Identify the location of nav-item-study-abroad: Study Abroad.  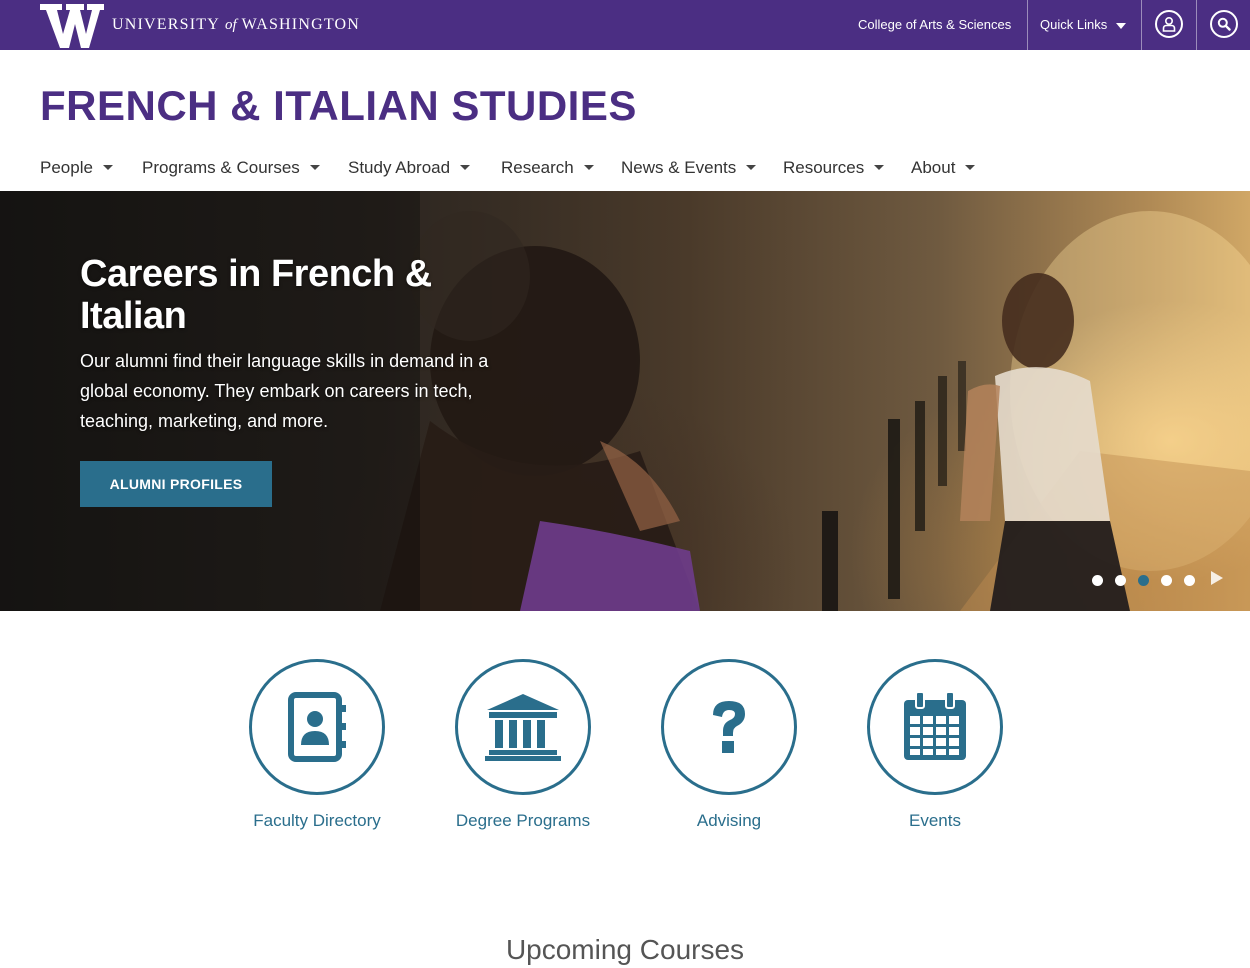
(409, 168).